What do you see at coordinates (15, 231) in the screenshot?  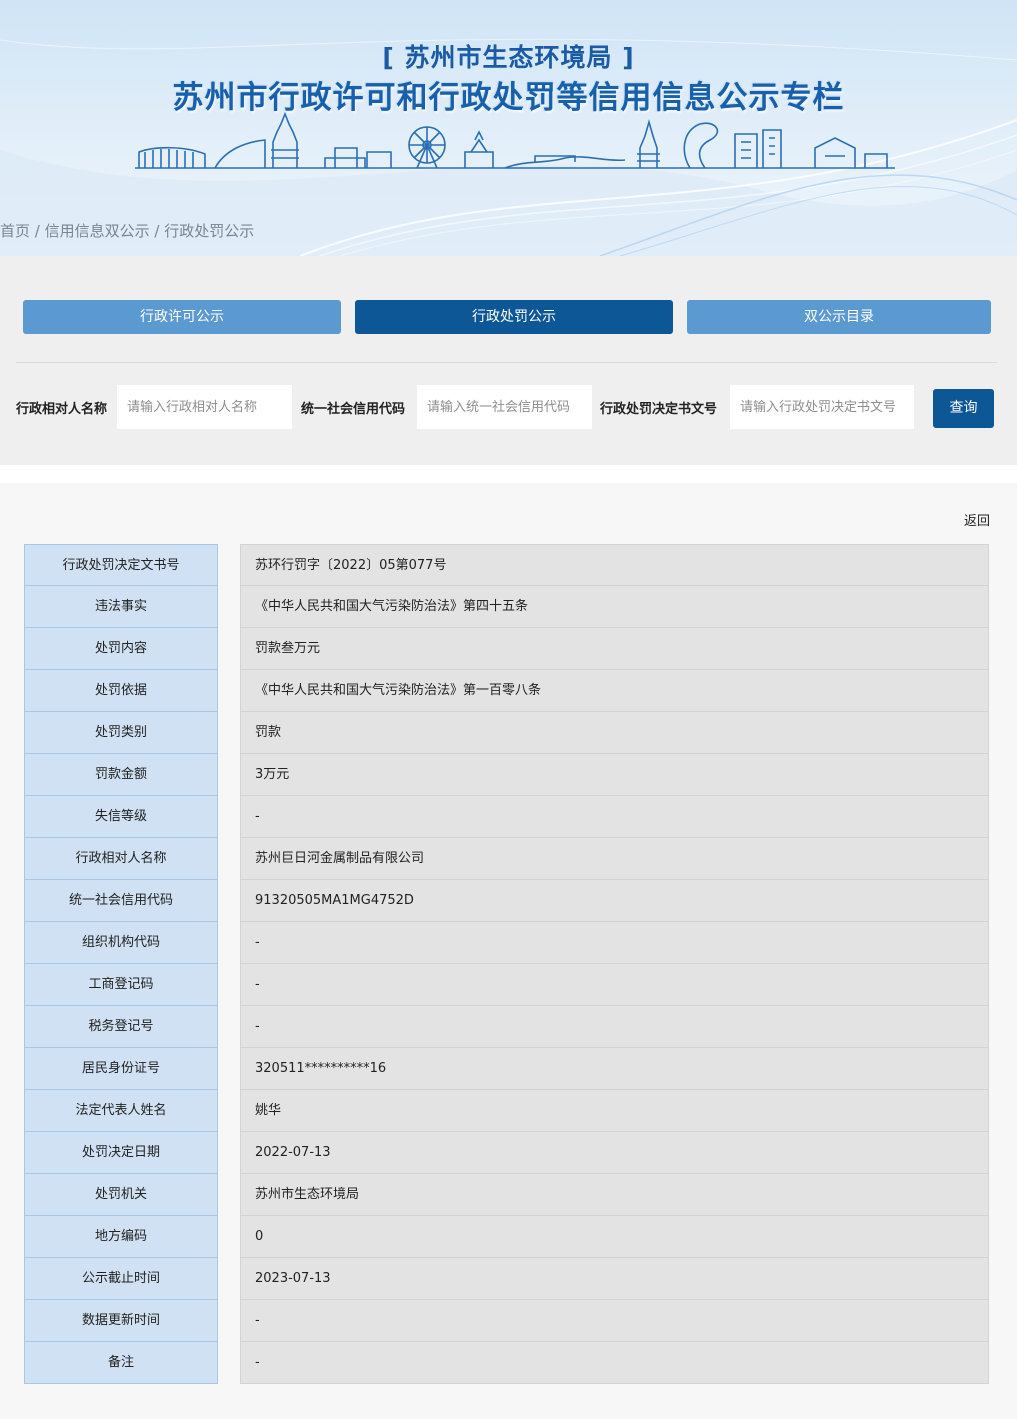 I see `breadcrumb-home: 首页` at bounding box center [15, 231].